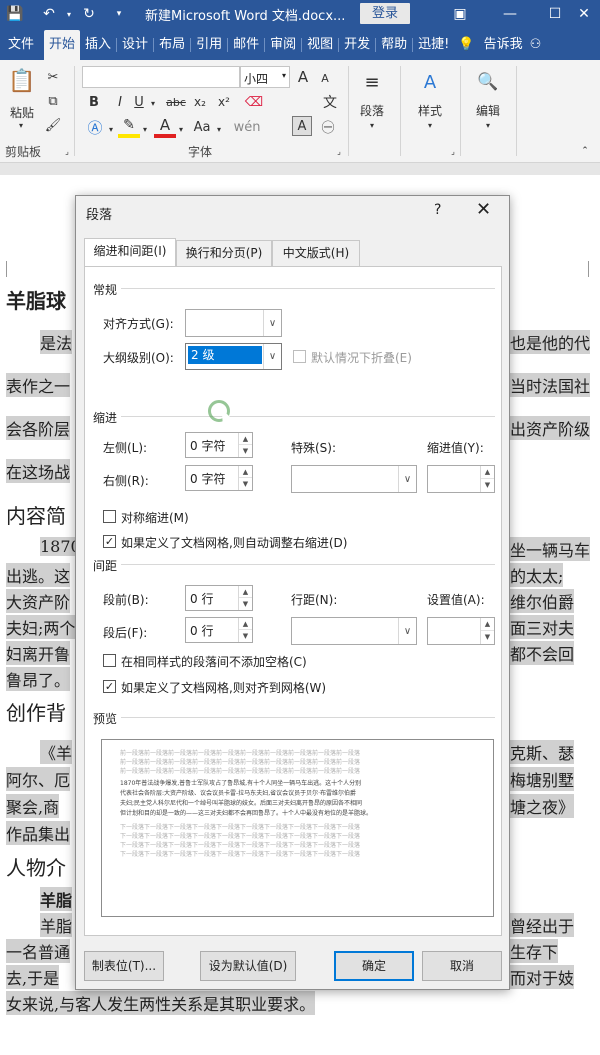  I want to click on grow-font-icon: A, so click(303, 77).